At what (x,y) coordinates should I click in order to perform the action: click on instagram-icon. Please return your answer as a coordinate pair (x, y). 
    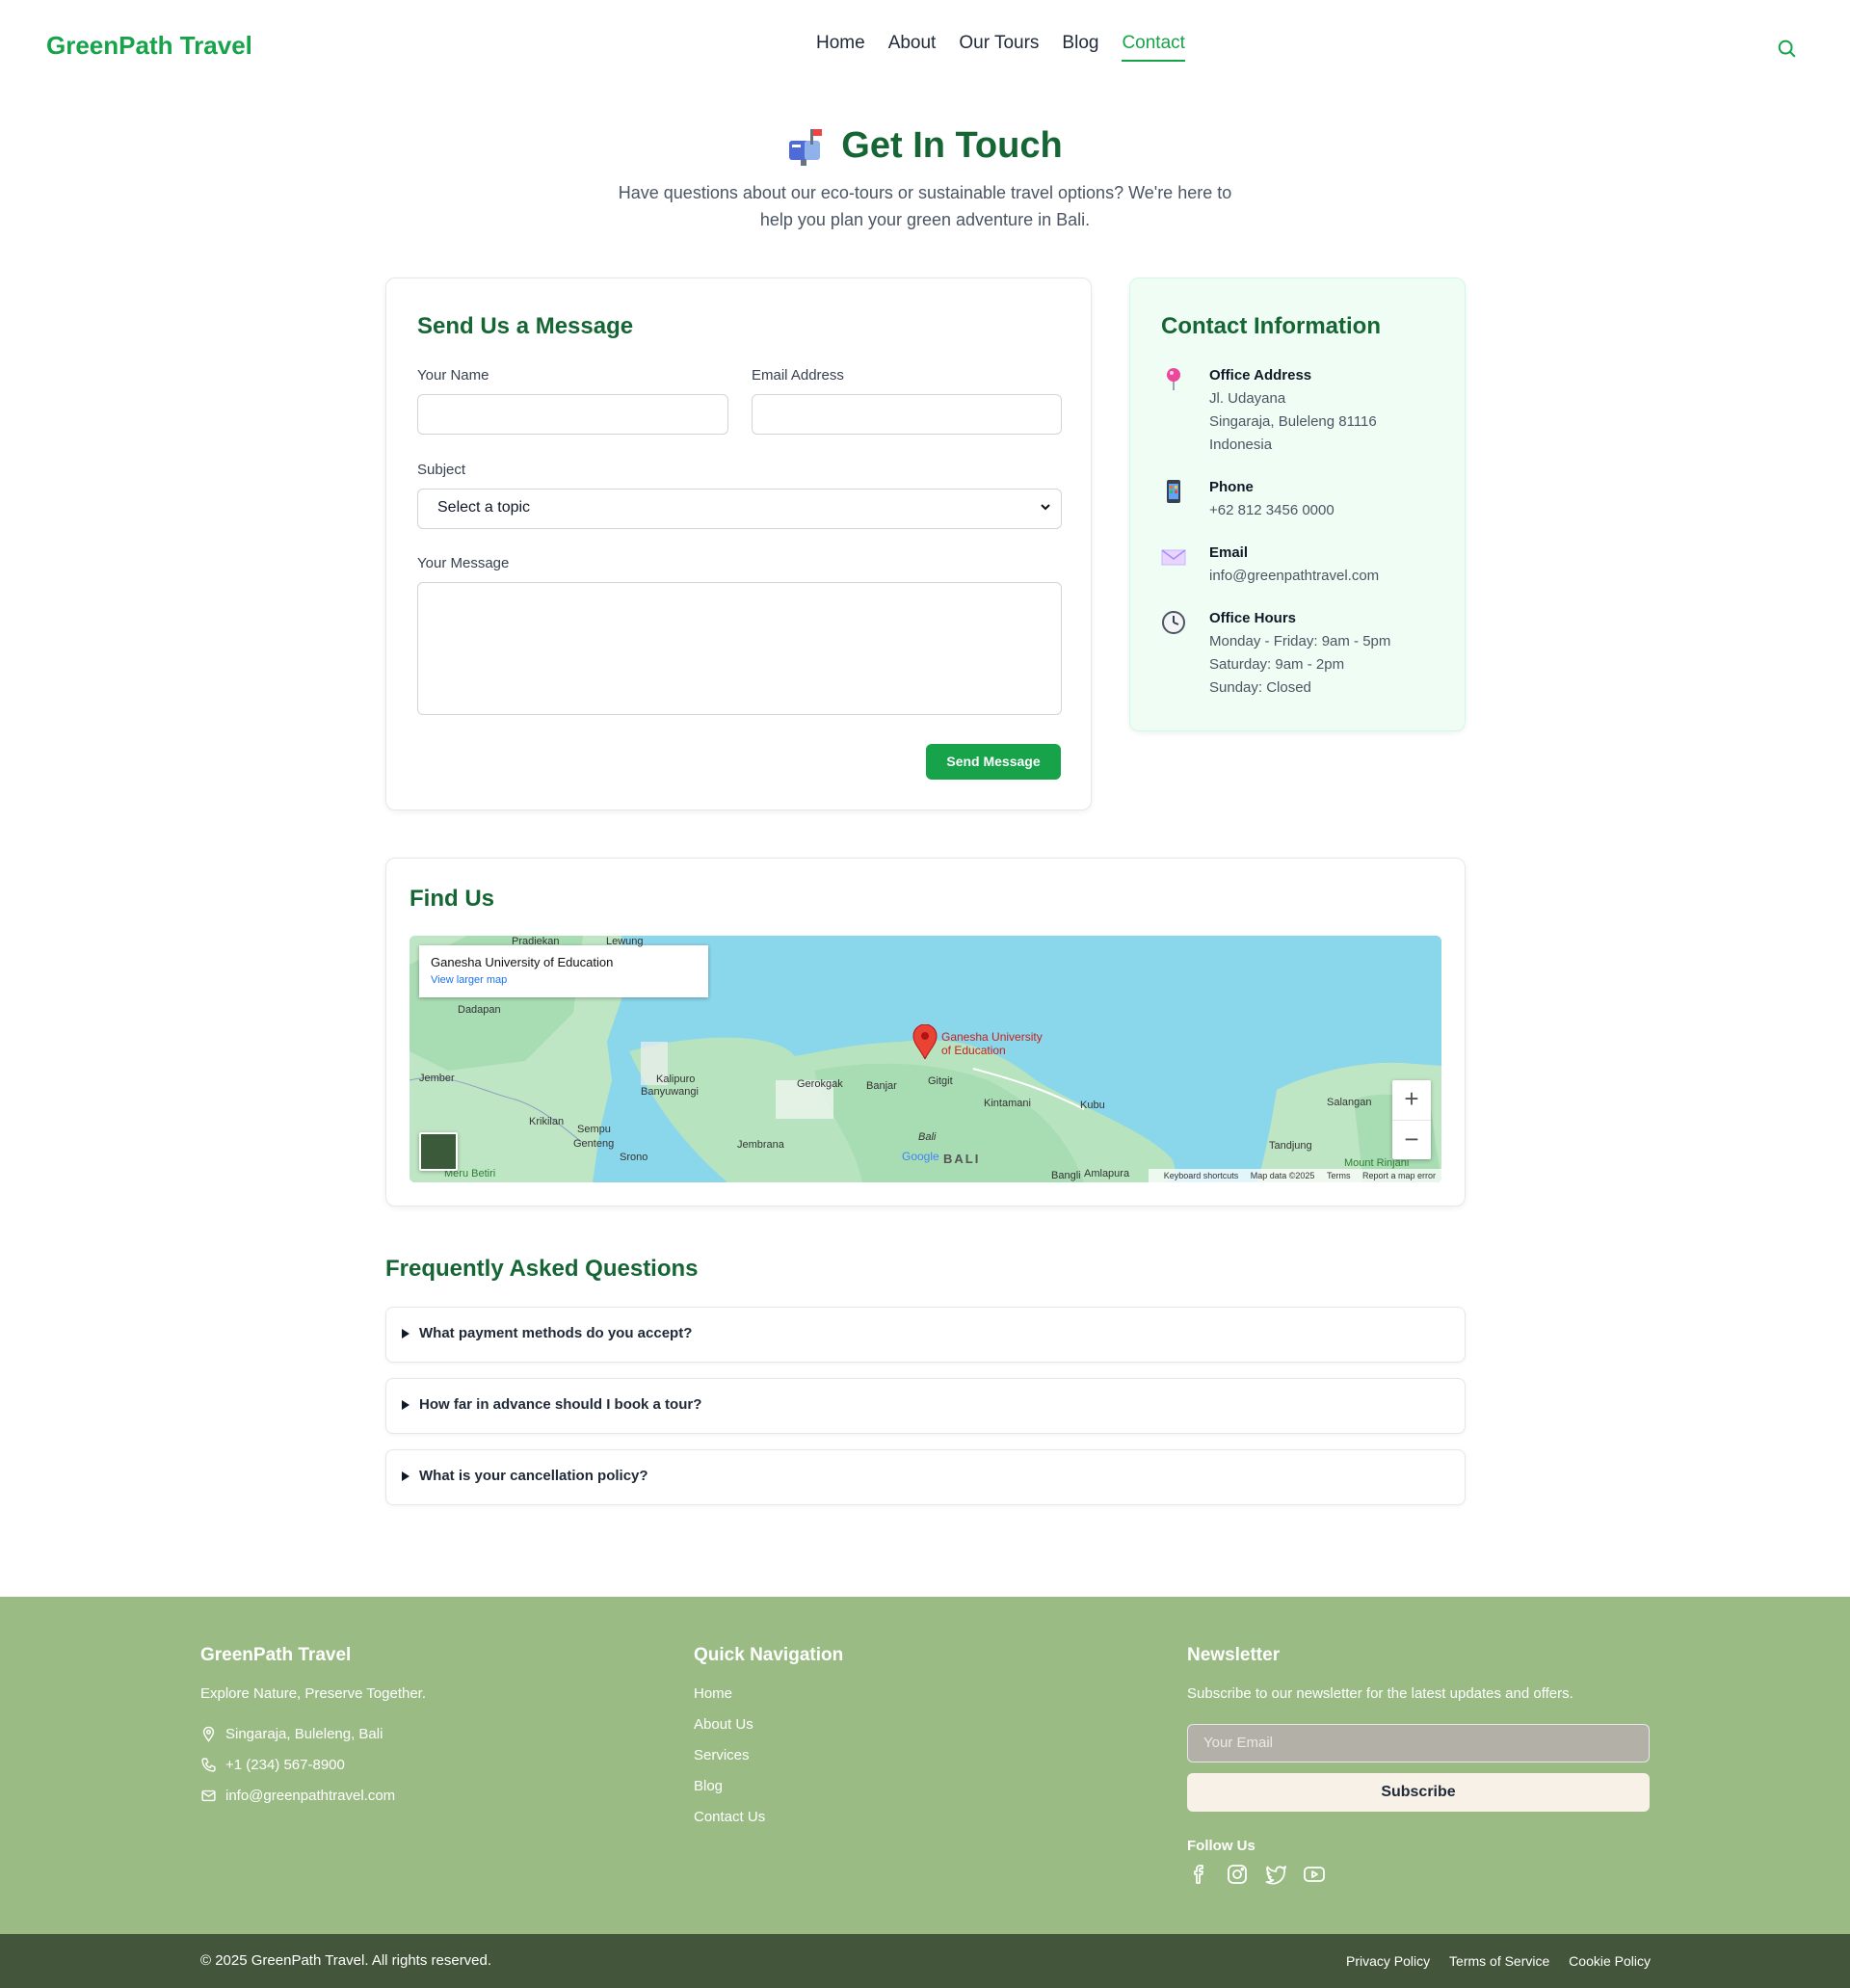
    Looking at the image, I should click on (1237, 1874).